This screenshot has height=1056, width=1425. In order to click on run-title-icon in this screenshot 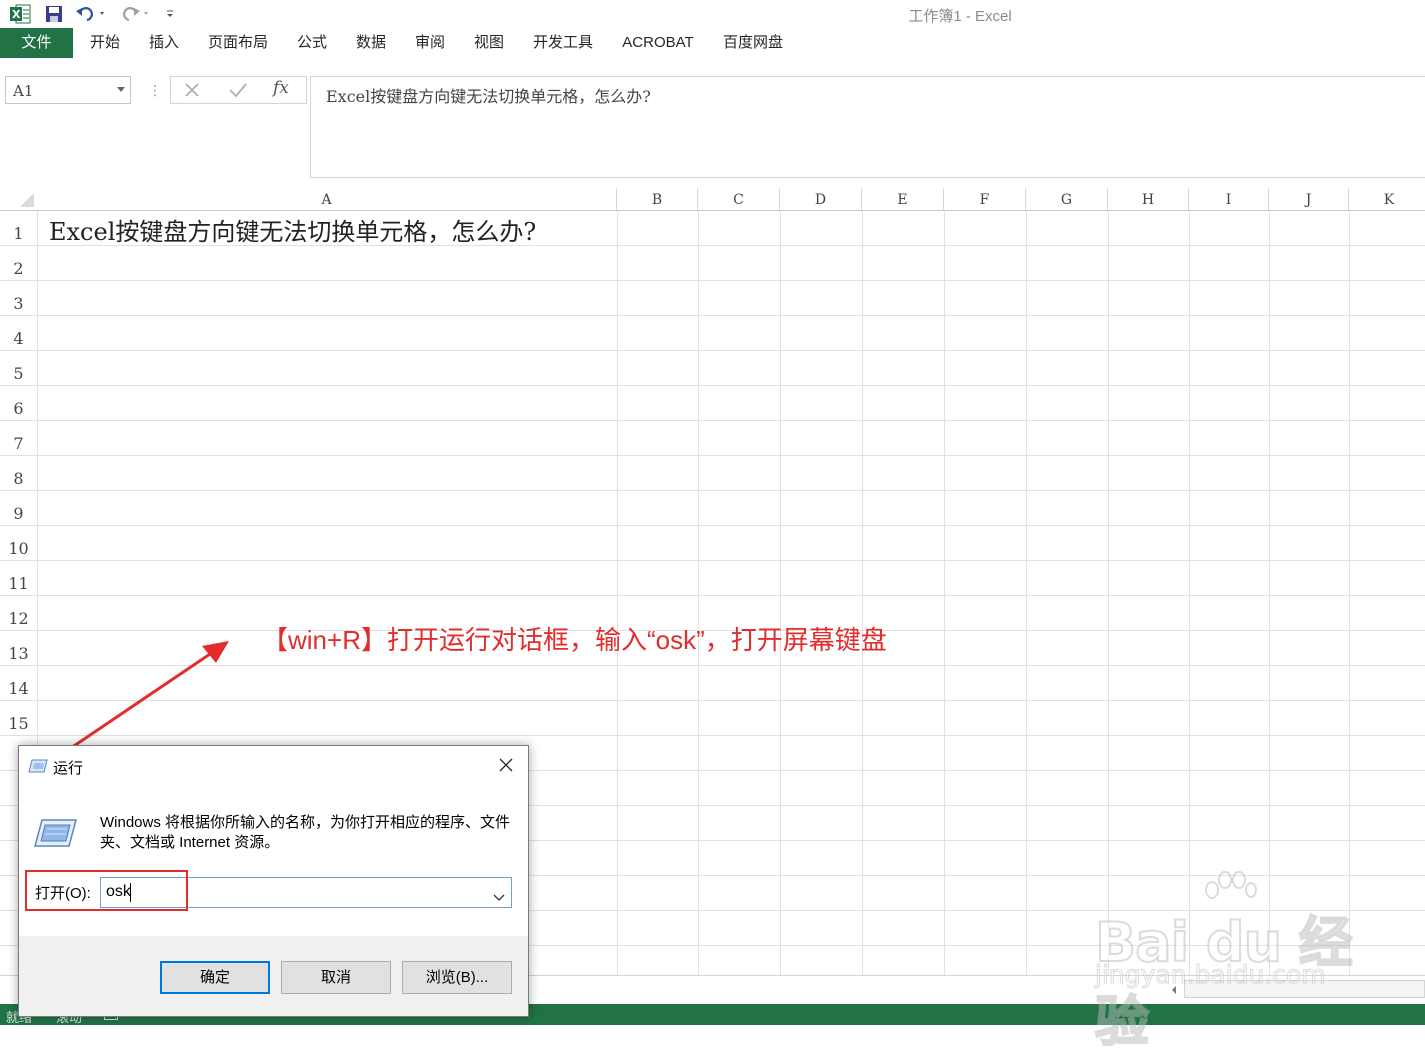, I will do `click(38, 768)`.